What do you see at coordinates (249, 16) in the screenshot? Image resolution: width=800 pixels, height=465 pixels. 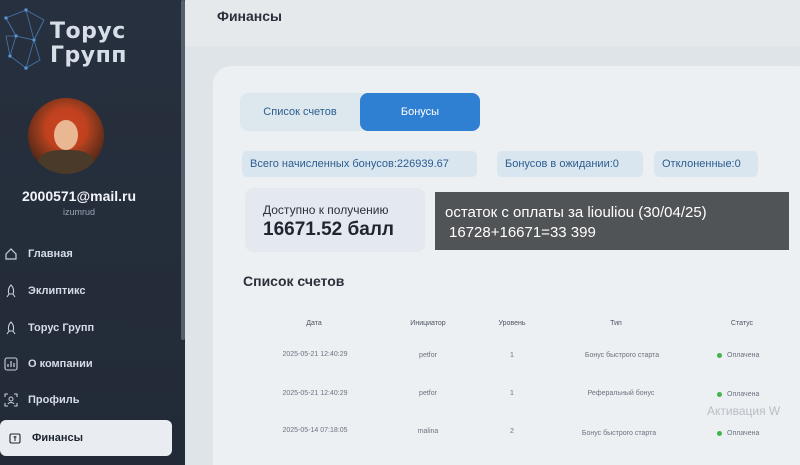 I see `page-title: Финансы` at bounding box center [249, 16].